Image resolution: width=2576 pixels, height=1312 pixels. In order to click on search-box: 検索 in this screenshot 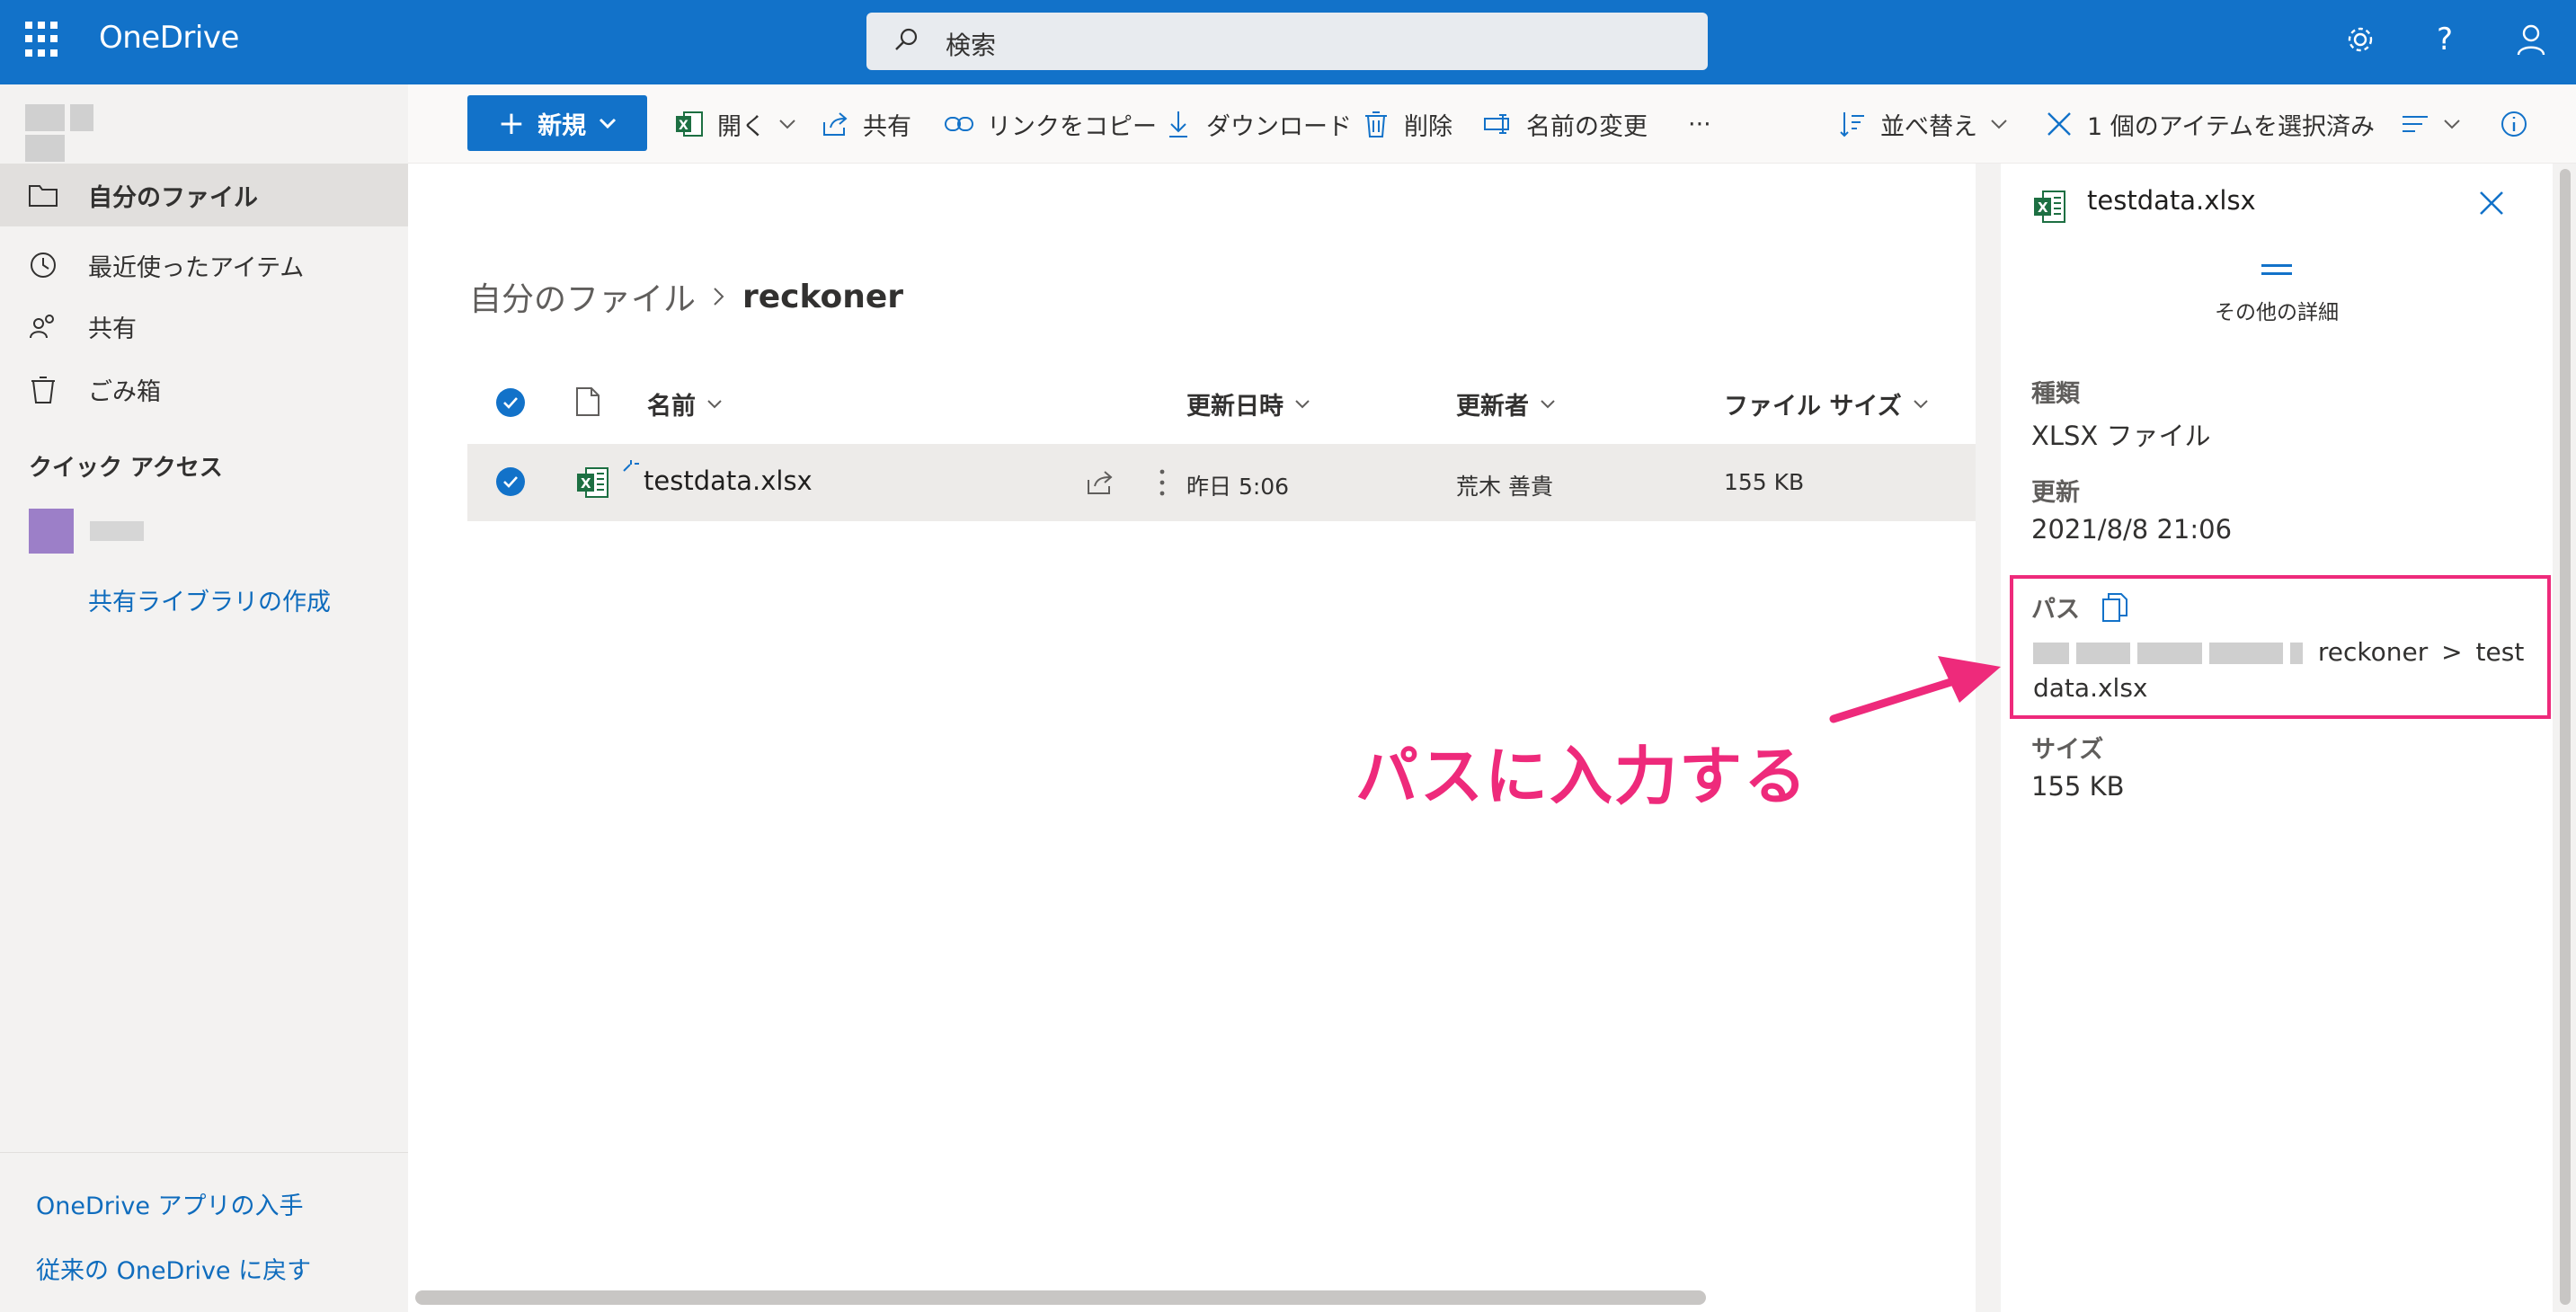, I will do `click(1287, 41)`.